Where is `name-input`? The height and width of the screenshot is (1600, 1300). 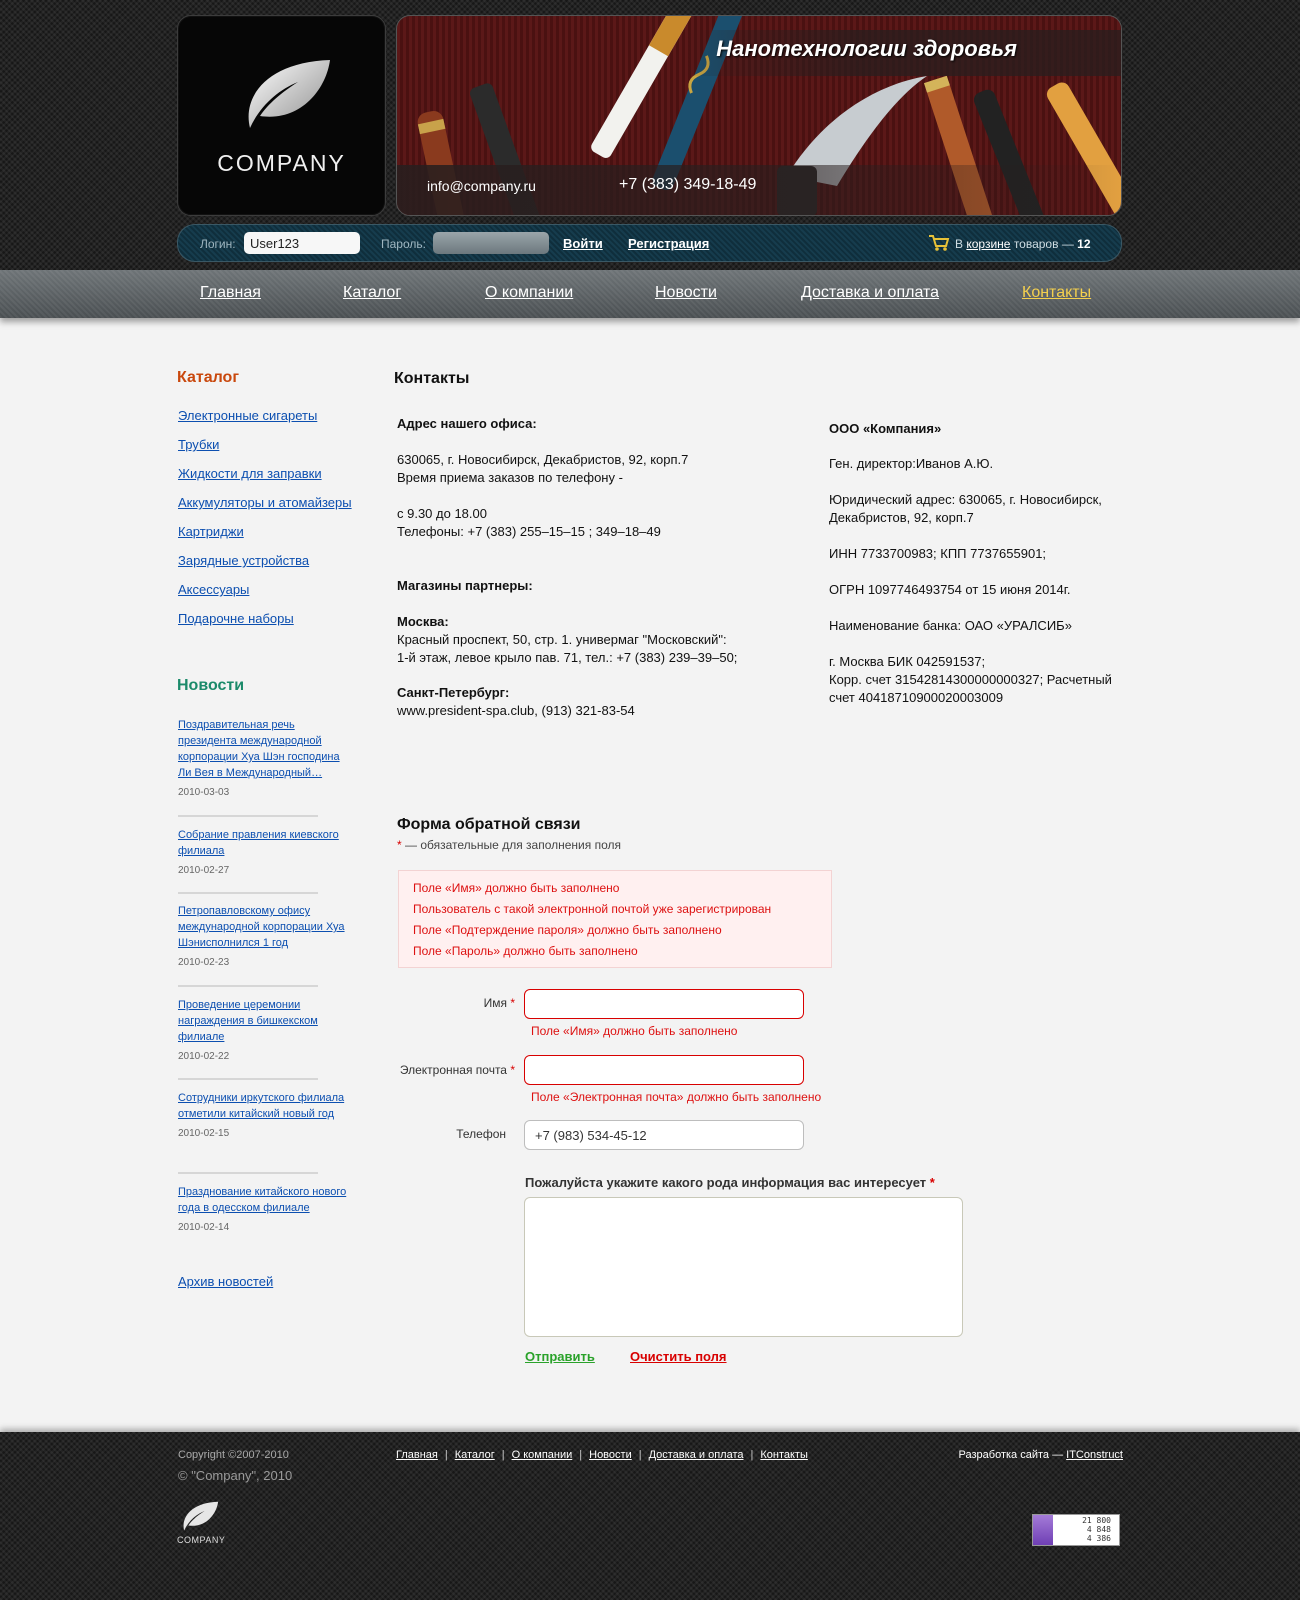
name-input is located at coordinates (664, 1004).